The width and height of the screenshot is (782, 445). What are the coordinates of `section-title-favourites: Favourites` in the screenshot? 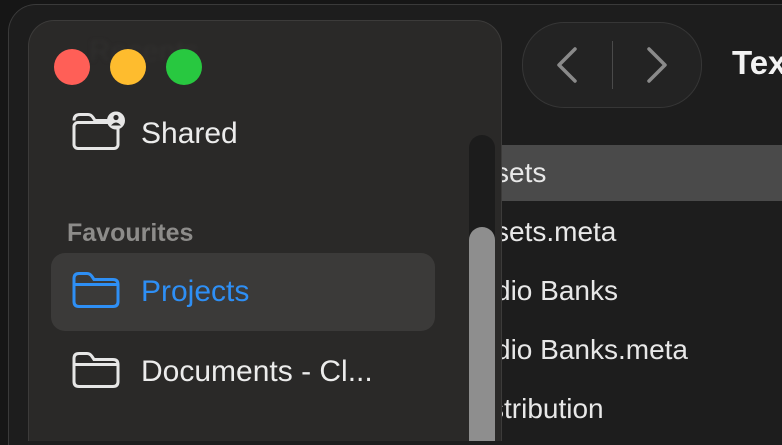 It's located at (130, 233).